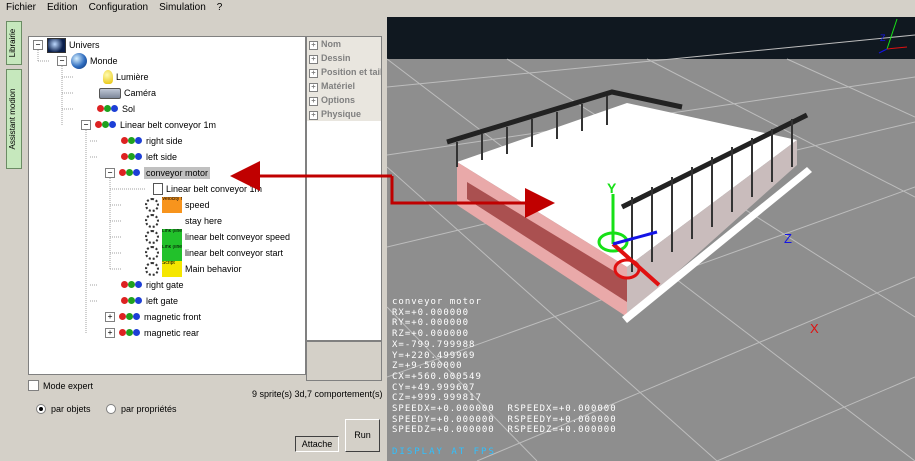 This screenshot has height=461, width=915. I want to click on checkbox-box, so click(33, 385).